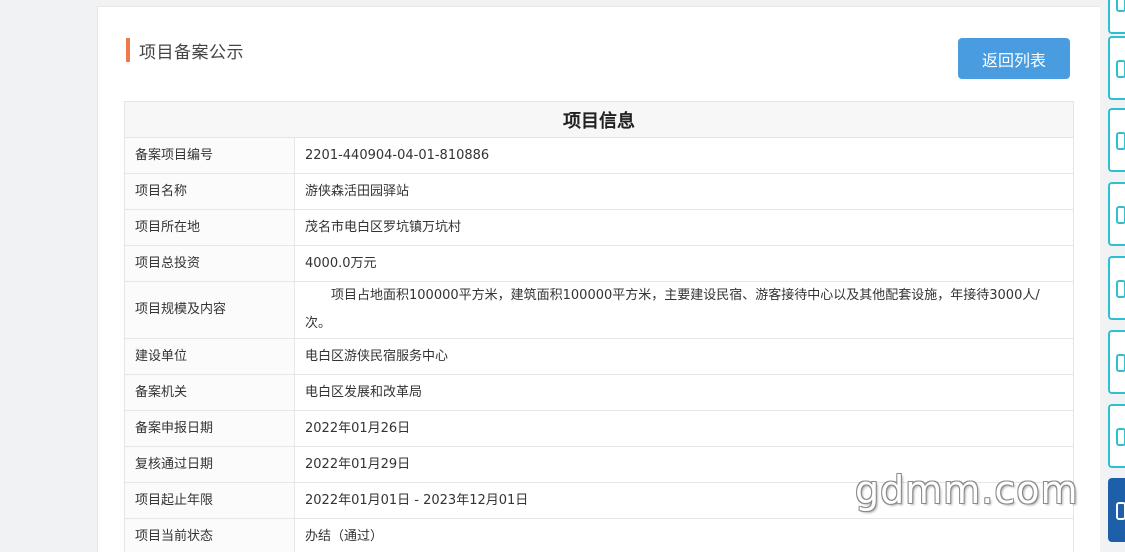 This screenshot has width=1125, height=552. Describe the element at coordinates (209, 464) in the screenshot. I see `row-label: 复核通过日期` at that location.